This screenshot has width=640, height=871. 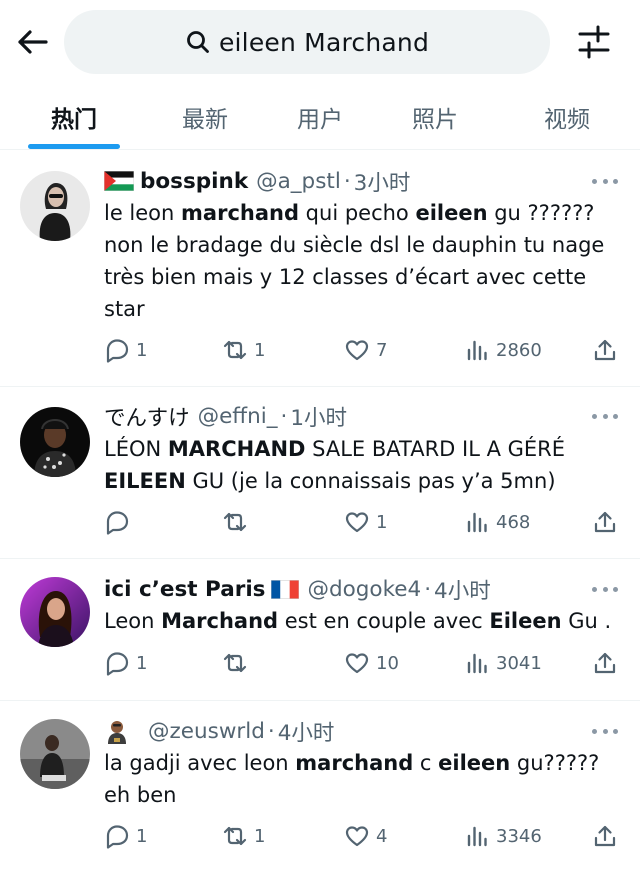 I want to click on back-button, so click(x=32, y=42).